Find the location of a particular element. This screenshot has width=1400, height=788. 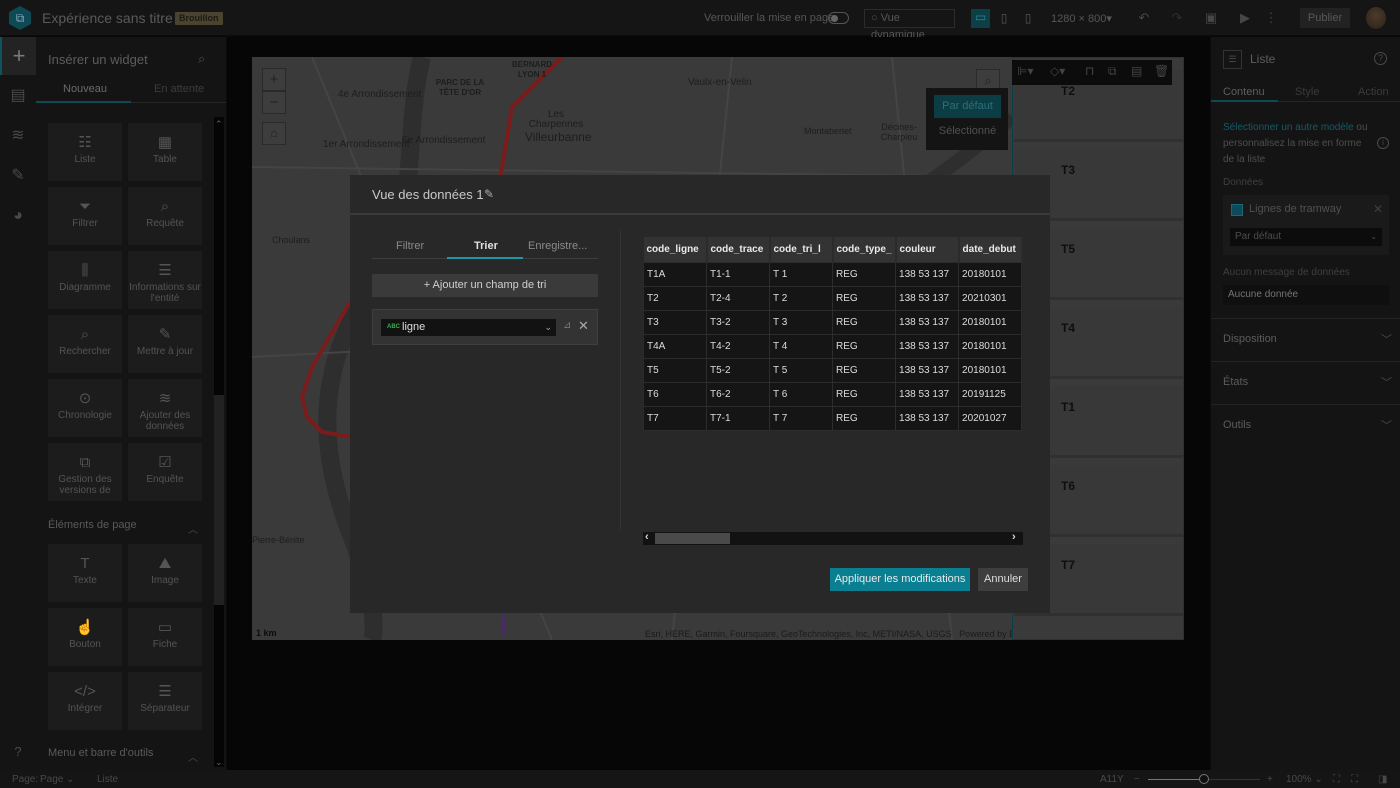

cancel-button: Annuler is located at coordinates (1003, 579).